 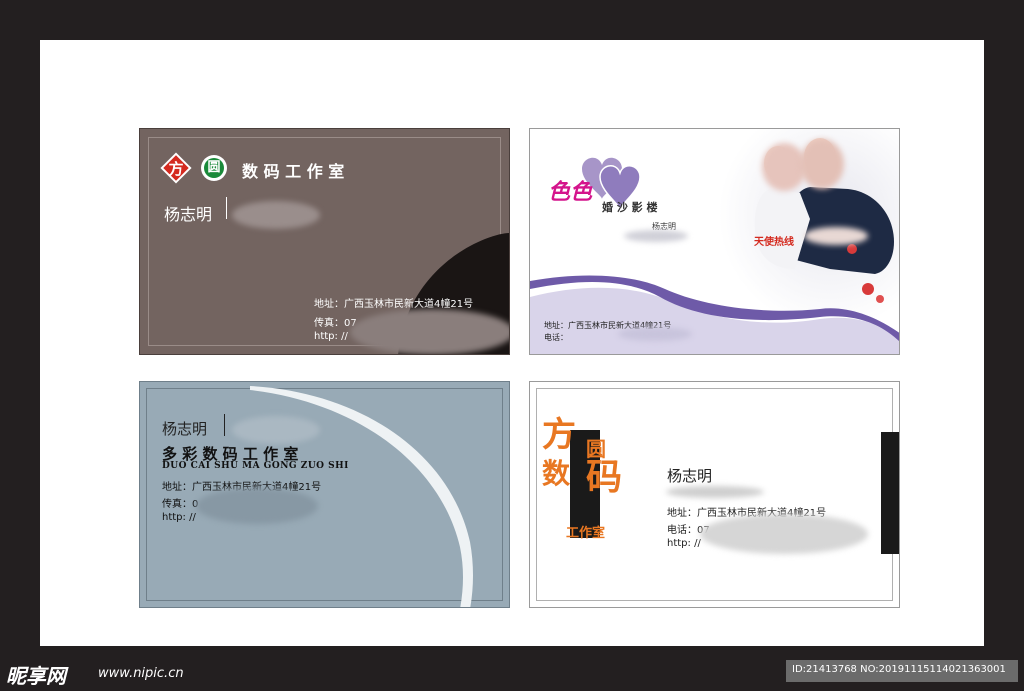 What do you see at coordinates (394, 304) in the screenshot?
I see `address: 地址：广西玉林市民新大道4幢21号` at bounding box center [394, 304].